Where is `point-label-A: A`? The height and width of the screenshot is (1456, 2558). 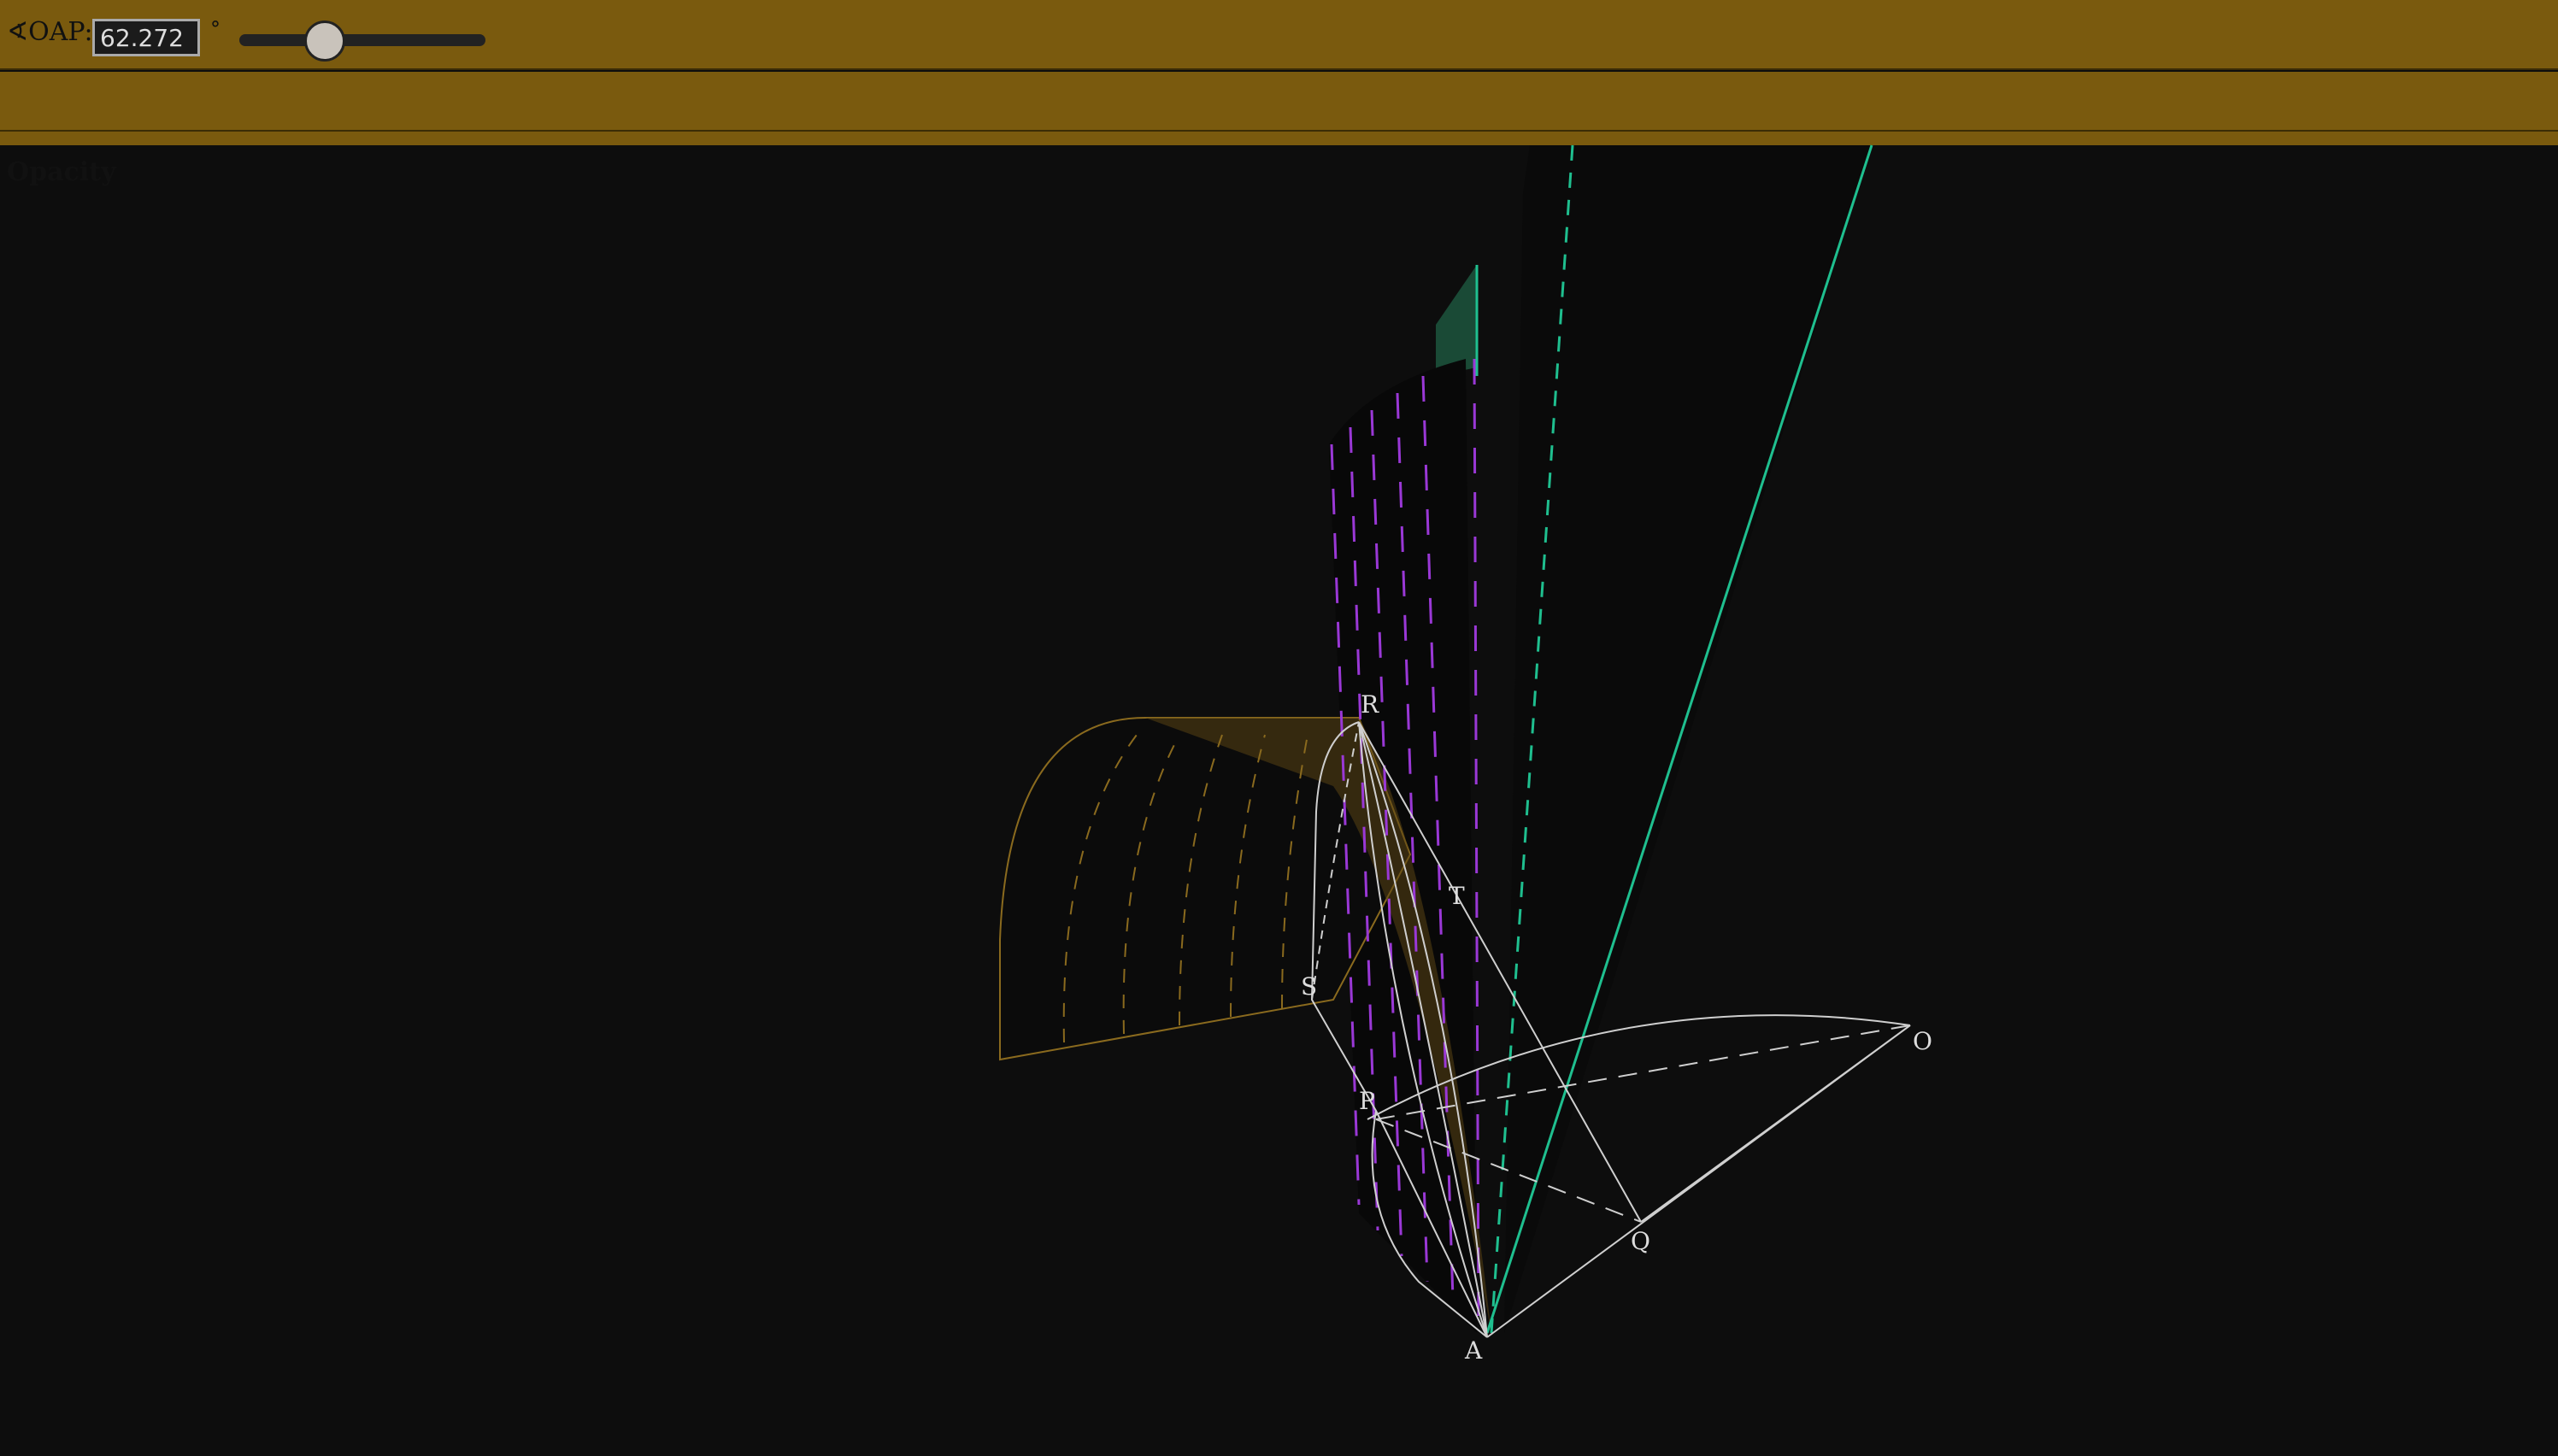
point-label-A: A is located at coordinates (1473, 1350).